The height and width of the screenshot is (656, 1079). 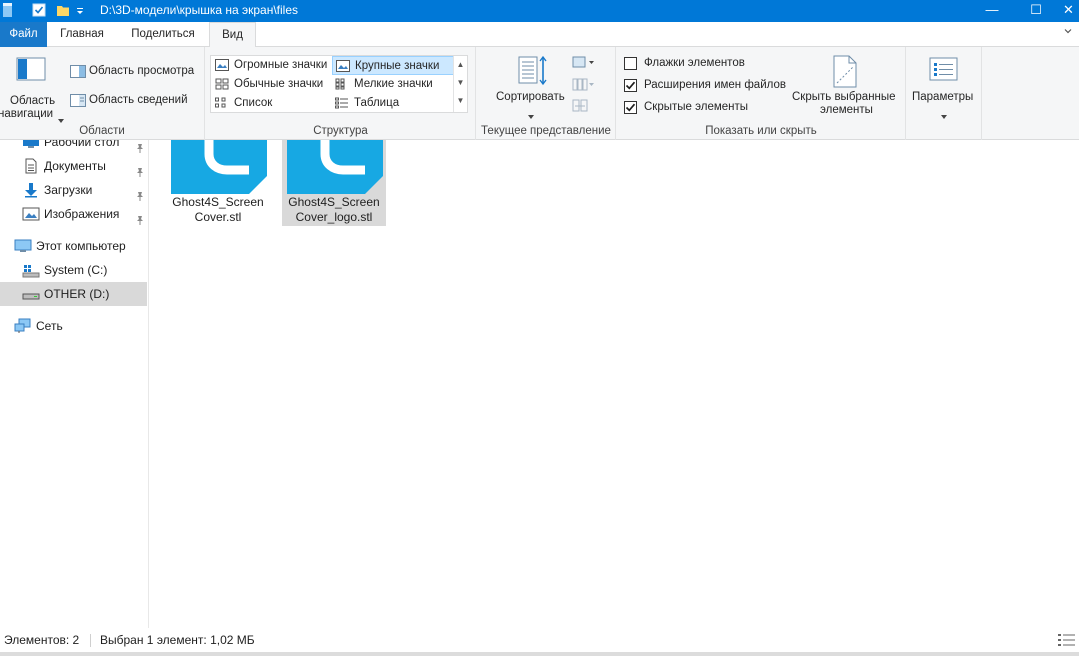 What do you see at coordinates (73, 166) in the screenshot?
I see `nav-item-documents: Документы` at bounding box center [73, 166].